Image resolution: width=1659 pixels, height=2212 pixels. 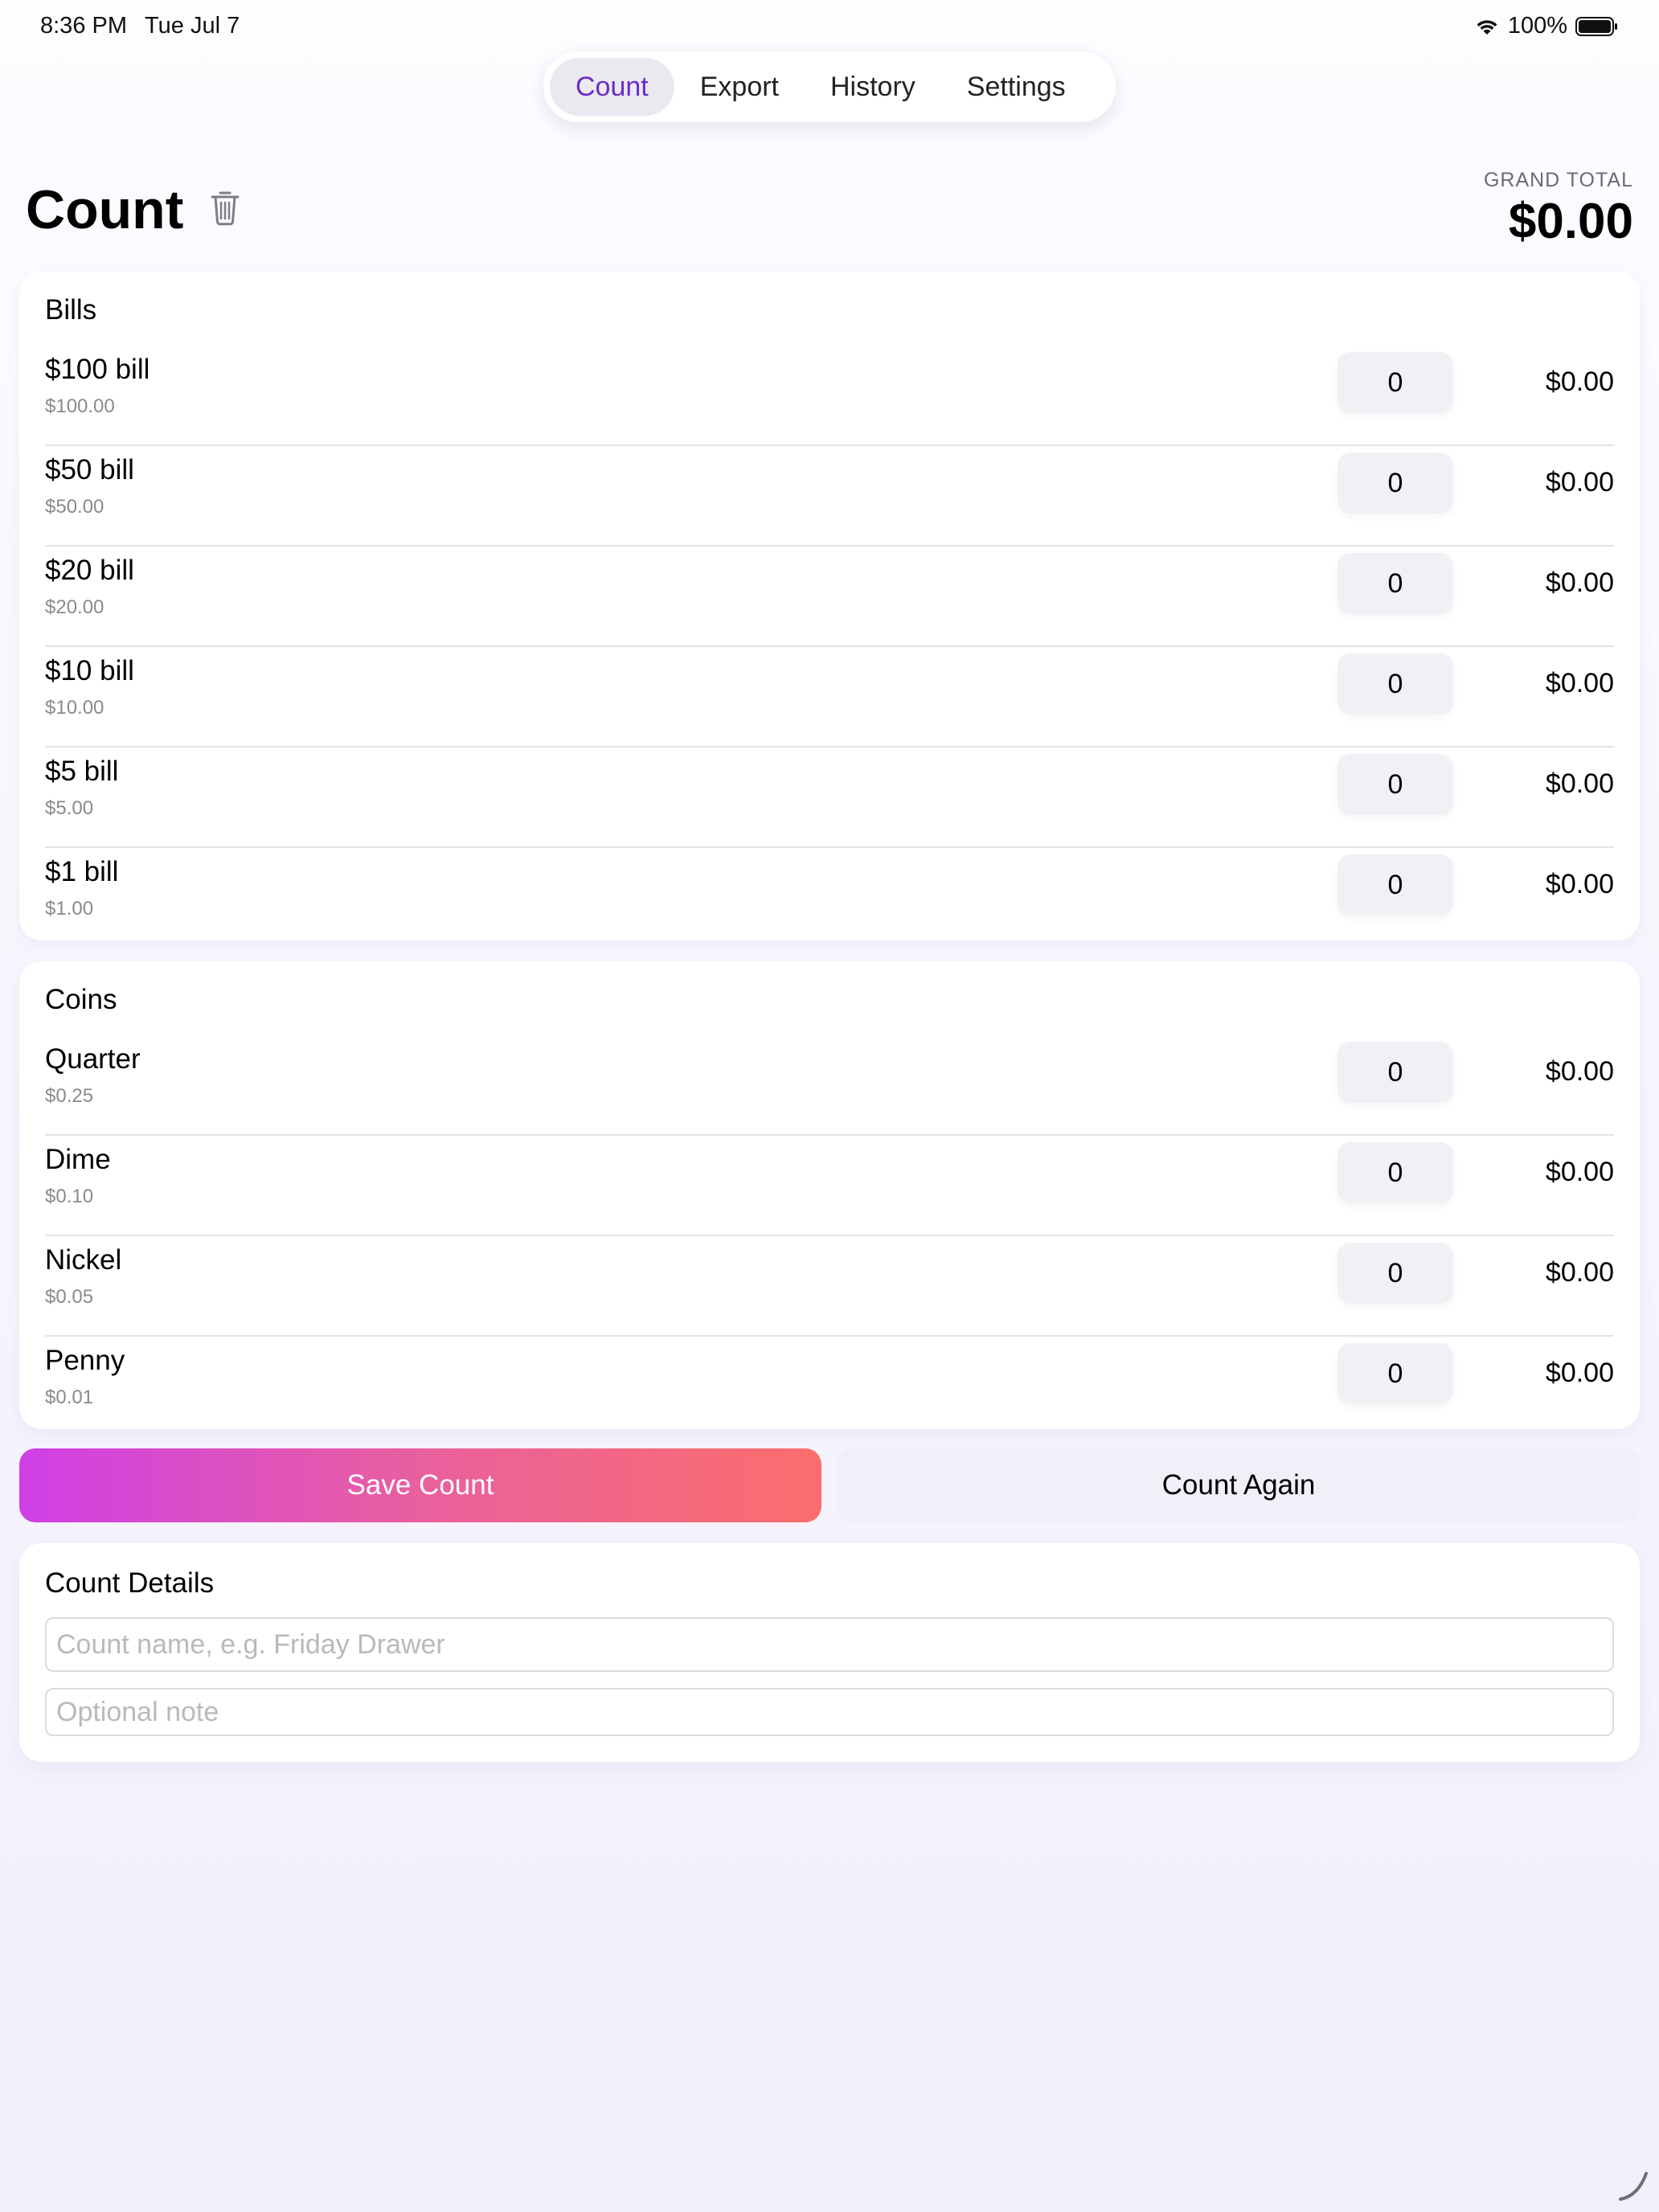 What do you see at coordinates (829, 25) in the screenshot?
I see `status-bar: 8:36 PM Tue Jul 7 100%` at bounding box center [829, 25].